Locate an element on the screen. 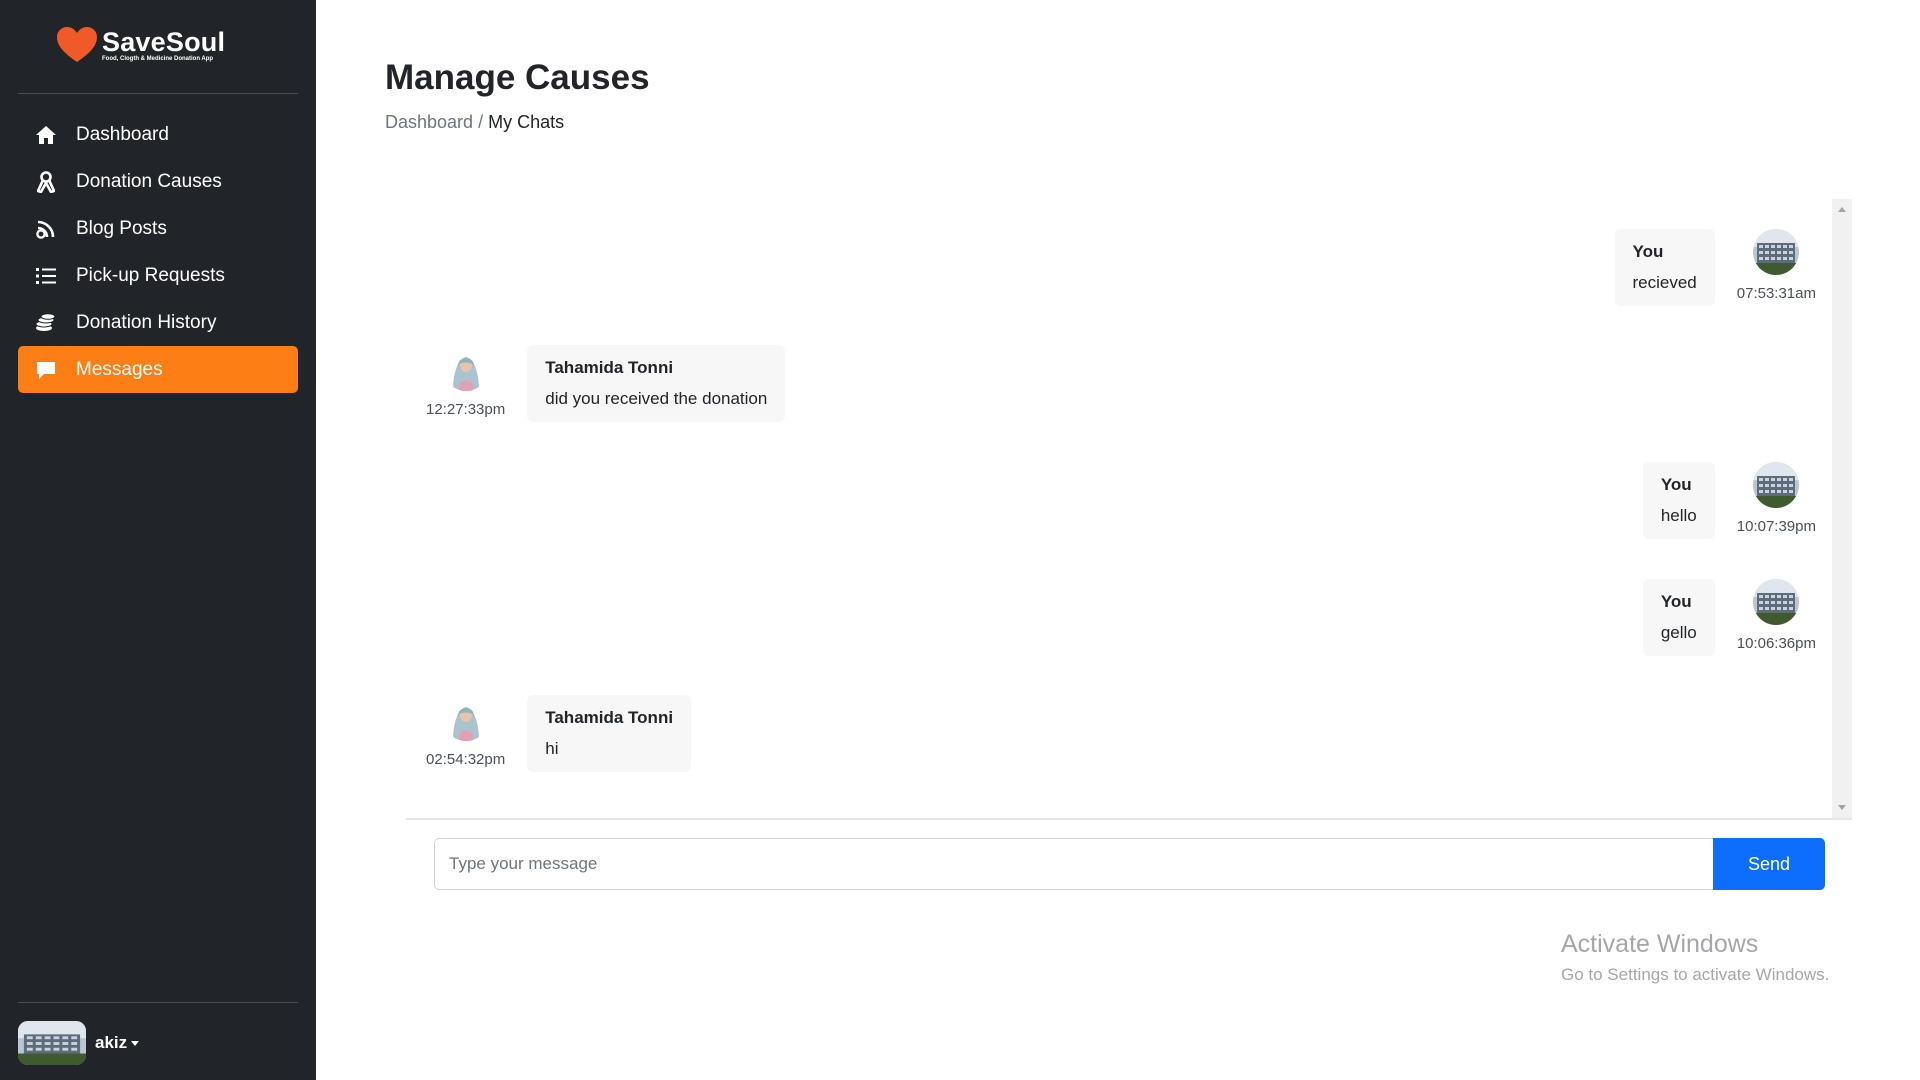 The height and width of the screenshot is (1080, 1920). breadcrumb-link-dashboard: Dashboard is located at coordinates (429, 122).